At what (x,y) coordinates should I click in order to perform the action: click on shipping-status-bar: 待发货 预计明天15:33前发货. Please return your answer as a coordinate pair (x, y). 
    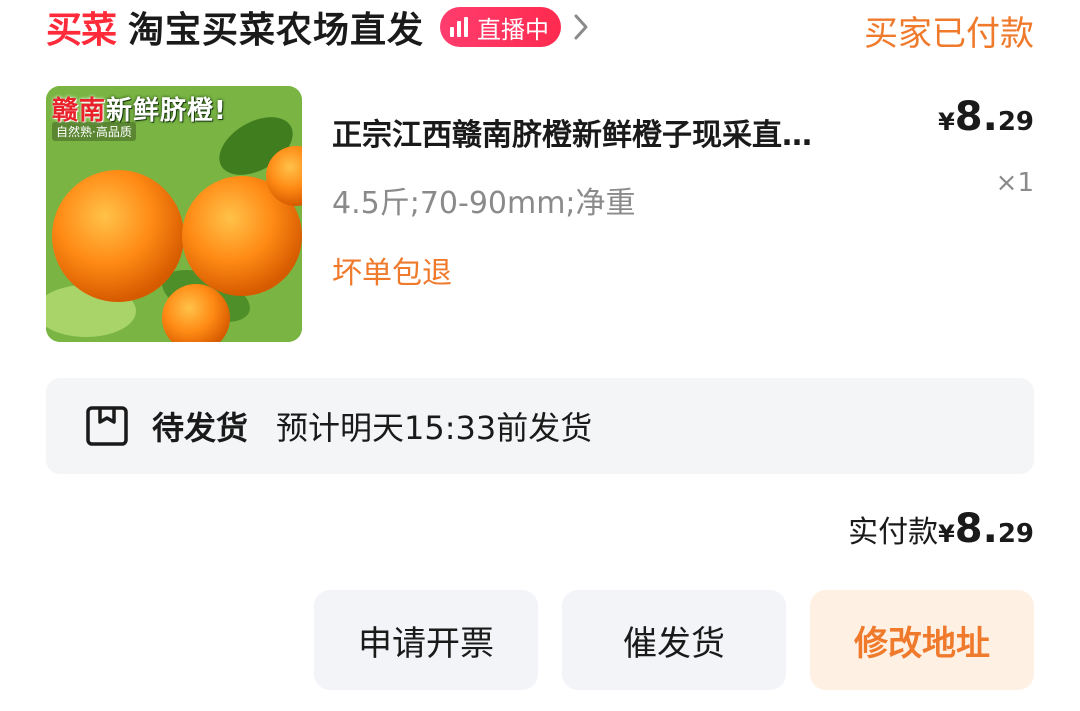
    Looking at the image, I should click on (540, 426).